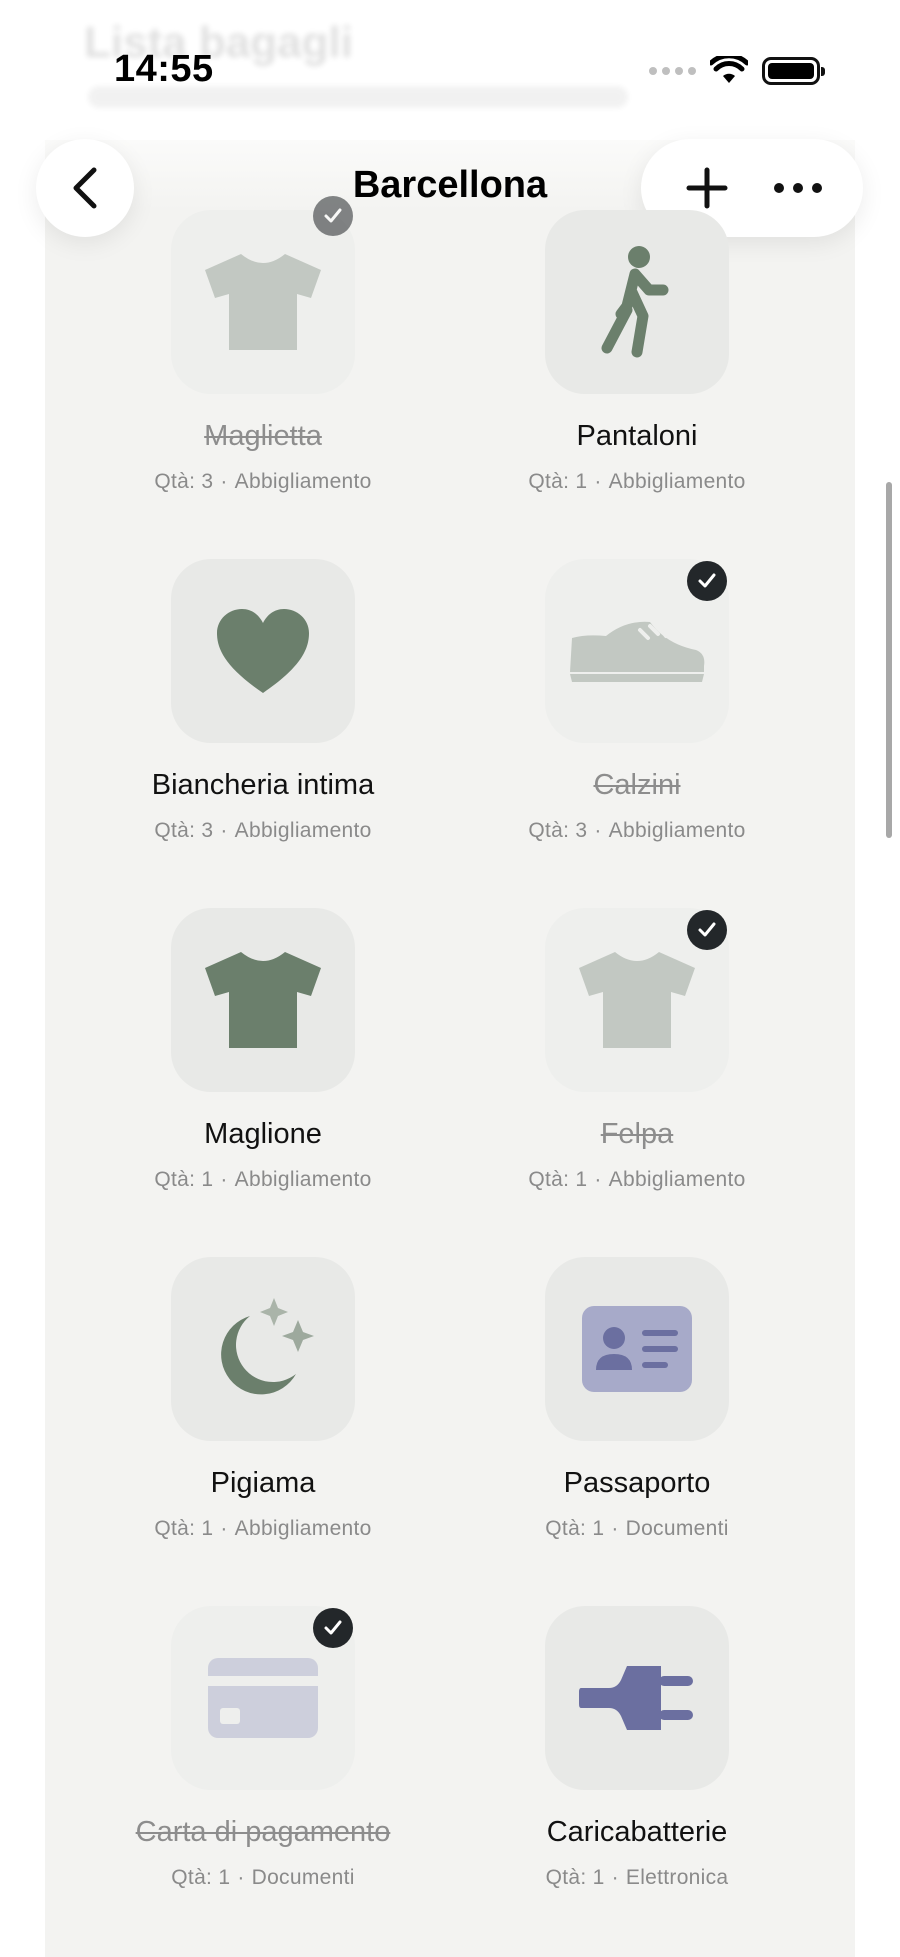  I want to click on list-item: Carta di pagamento Qtà: 1 · Documenti, so click(263, 1748).